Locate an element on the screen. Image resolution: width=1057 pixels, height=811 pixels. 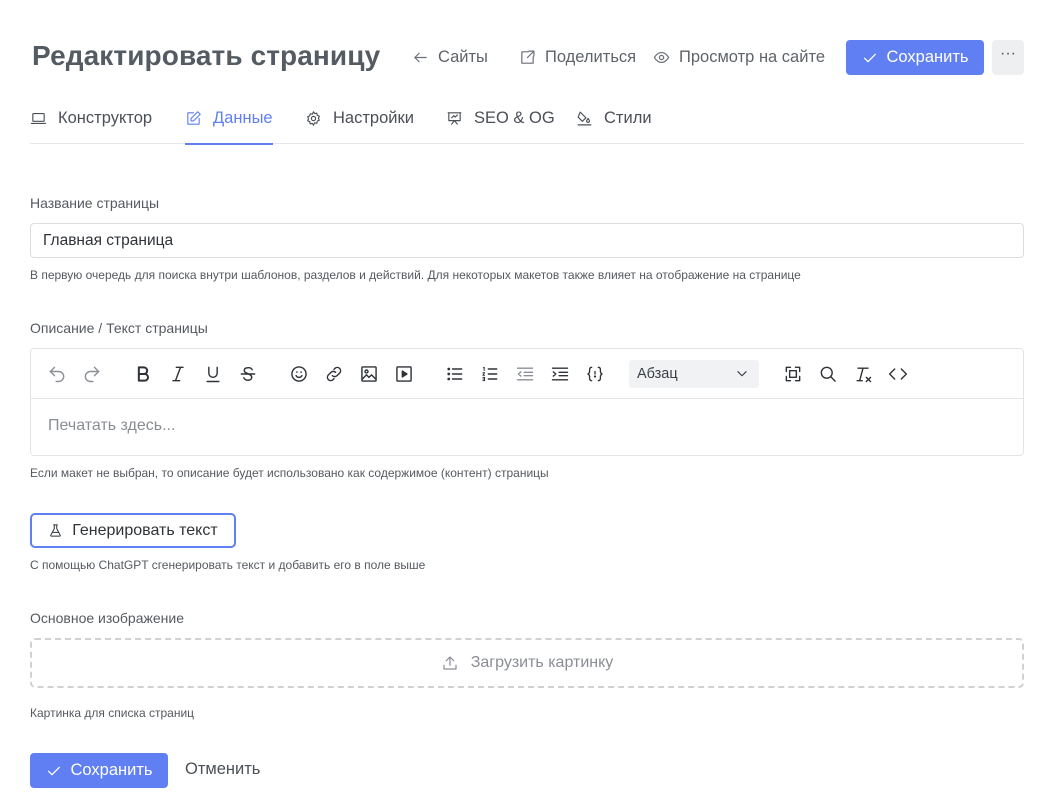
more-options-label: ··· is located at coordinates (1008, 53).